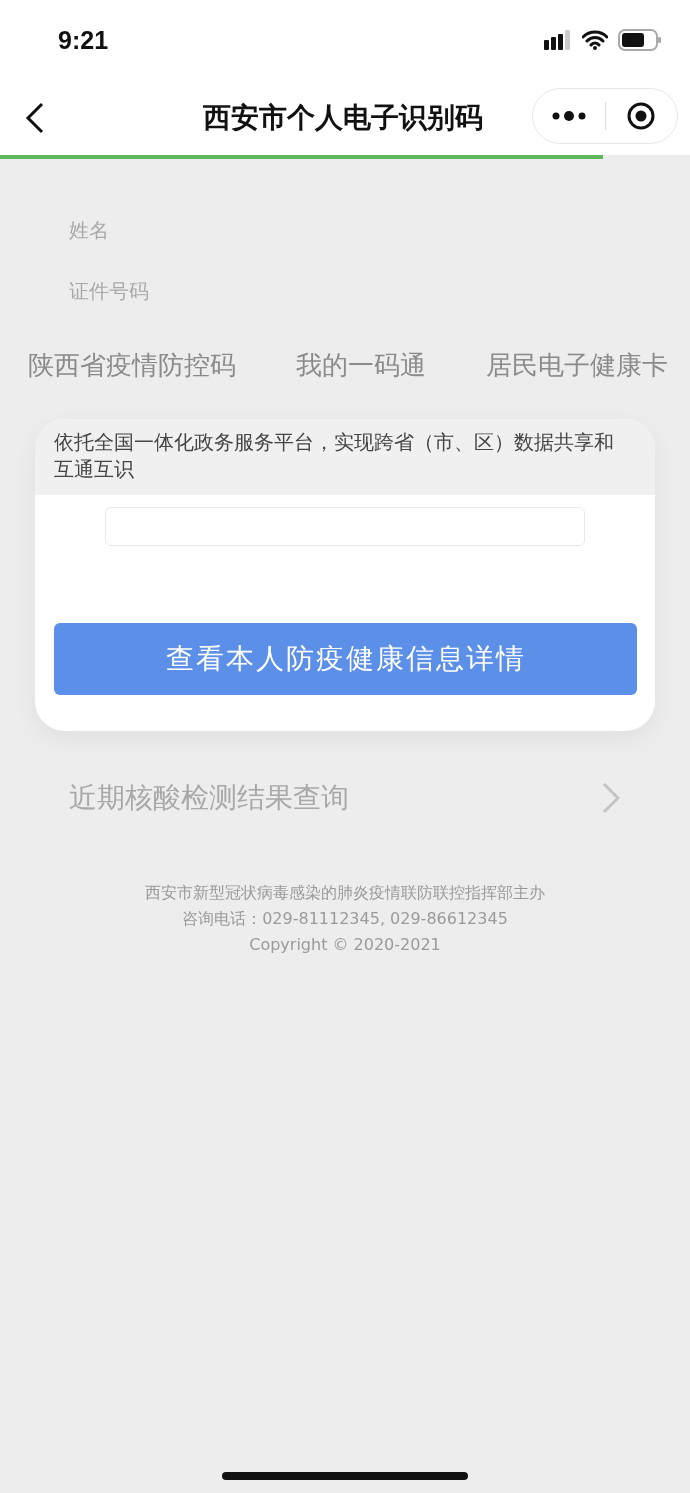  Describe the element at coordinates (345, 945) in the screenshot. I see `footer-text: Copyright © 2020-2021` at that location.